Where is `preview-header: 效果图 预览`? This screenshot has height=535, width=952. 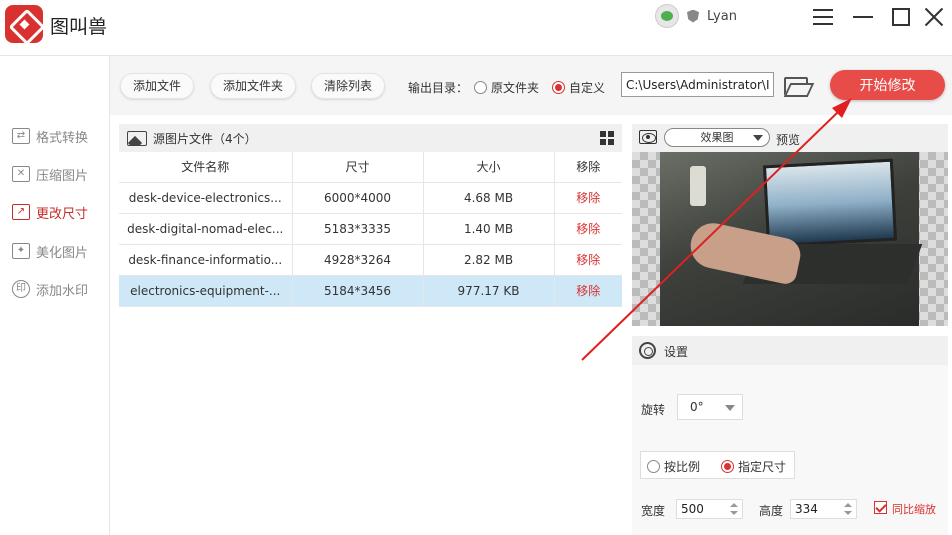
preview-header: 效果图 预览 is located at coordinates (790, 138).